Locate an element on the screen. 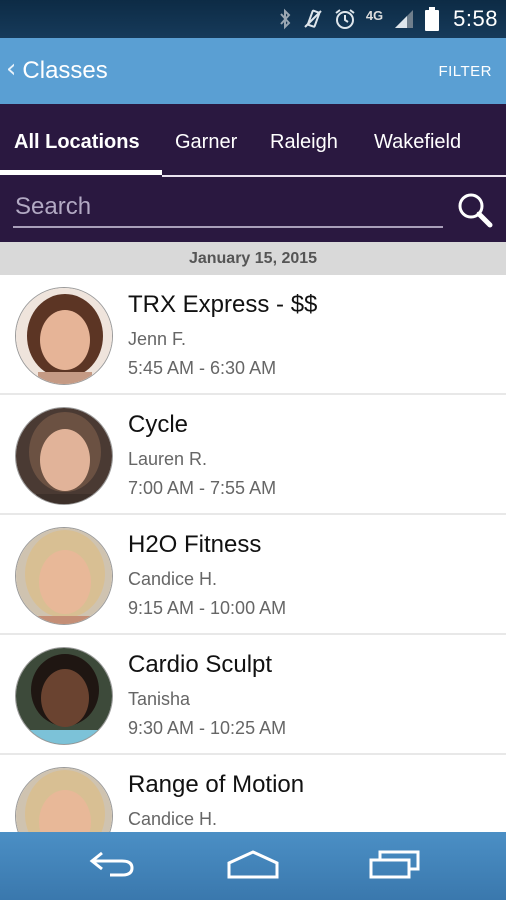 This screenshot has height=900, width=506. search-icon is located at coordinates (475, 210).